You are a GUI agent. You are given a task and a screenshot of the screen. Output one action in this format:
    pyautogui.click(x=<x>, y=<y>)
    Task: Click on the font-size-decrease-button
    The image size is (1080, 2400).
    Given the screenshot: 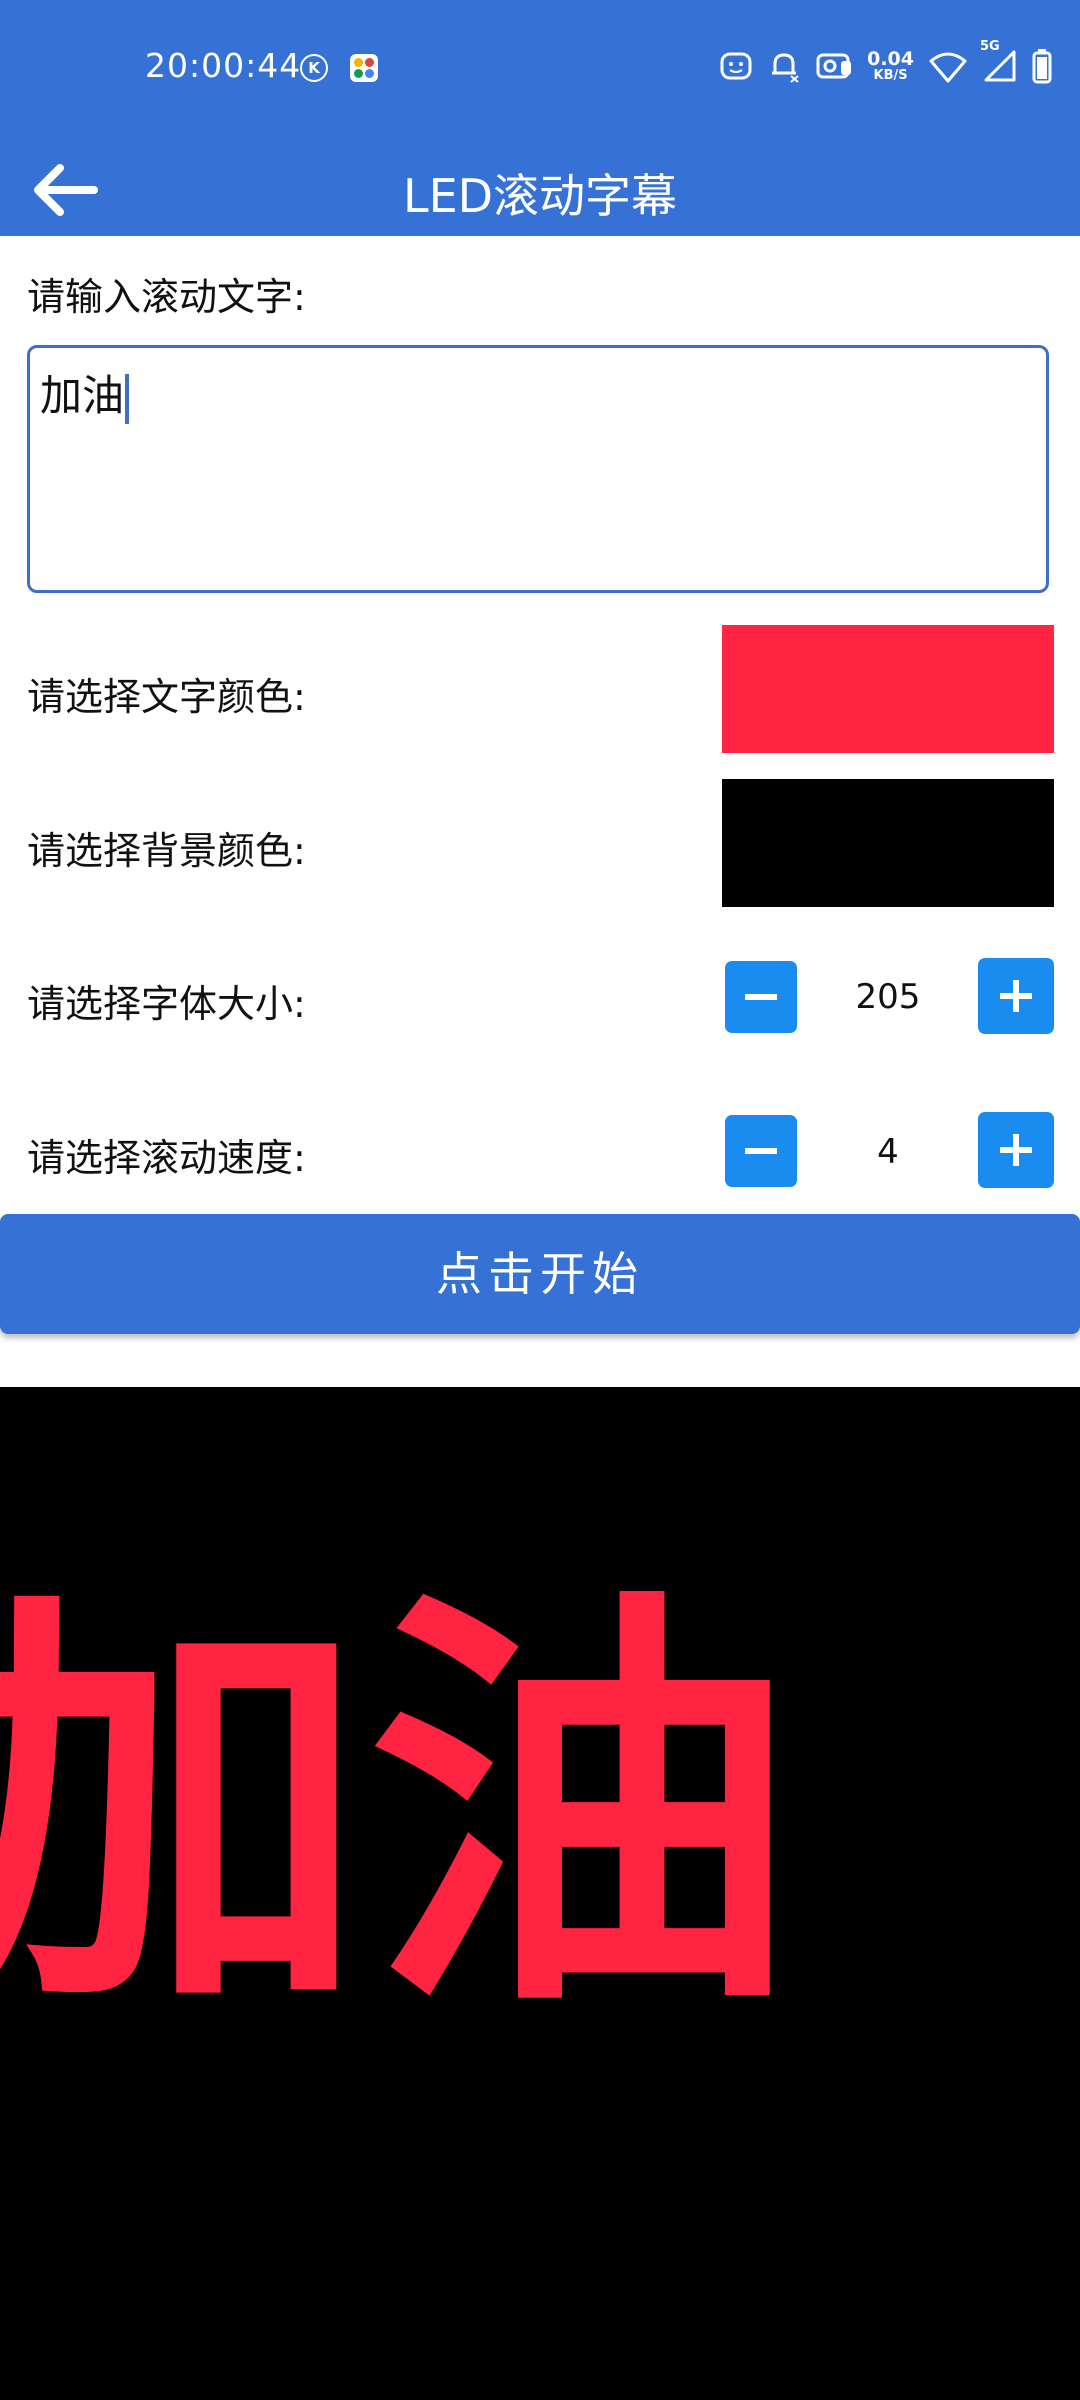 What is the action you would take?
    pyautogui.click(x=761, y=997)
    